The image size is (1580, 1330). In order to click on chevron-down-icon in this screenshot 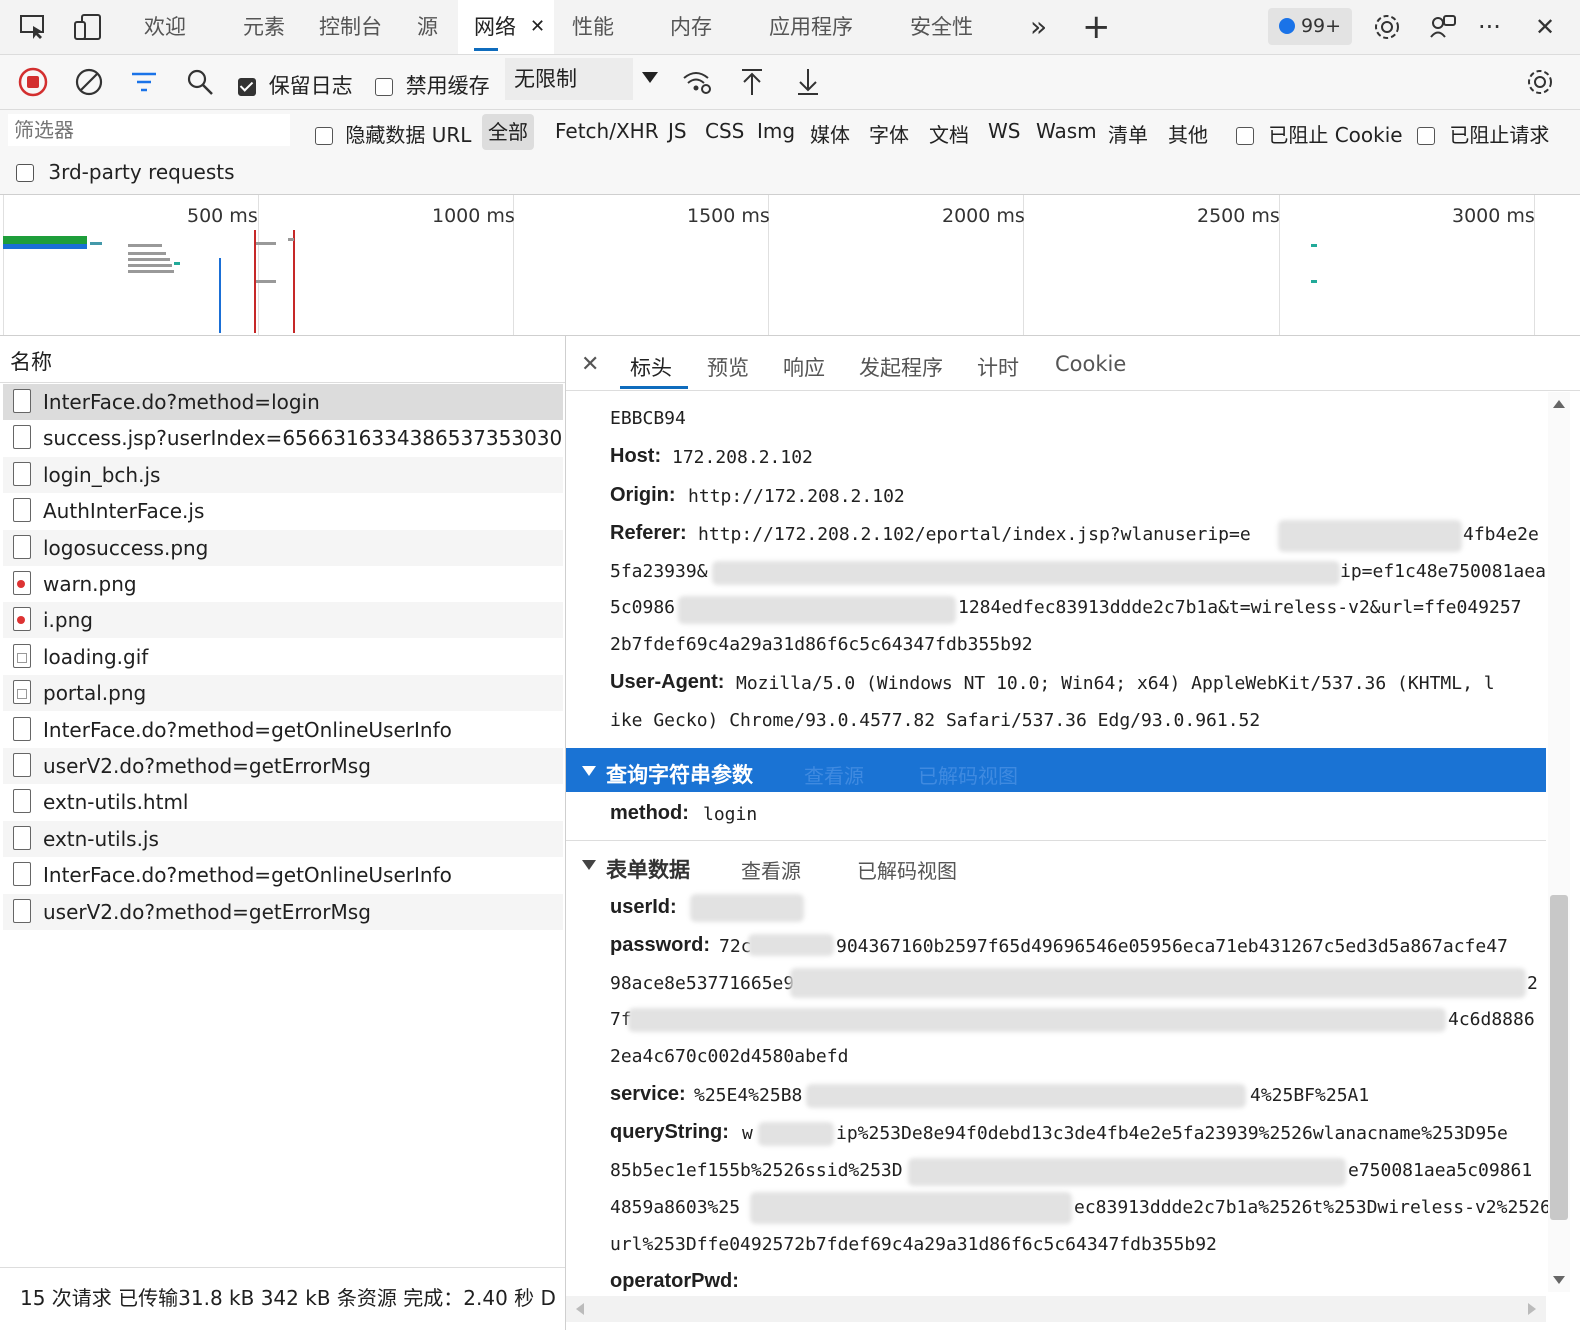, I will do `click(650, 77)`.